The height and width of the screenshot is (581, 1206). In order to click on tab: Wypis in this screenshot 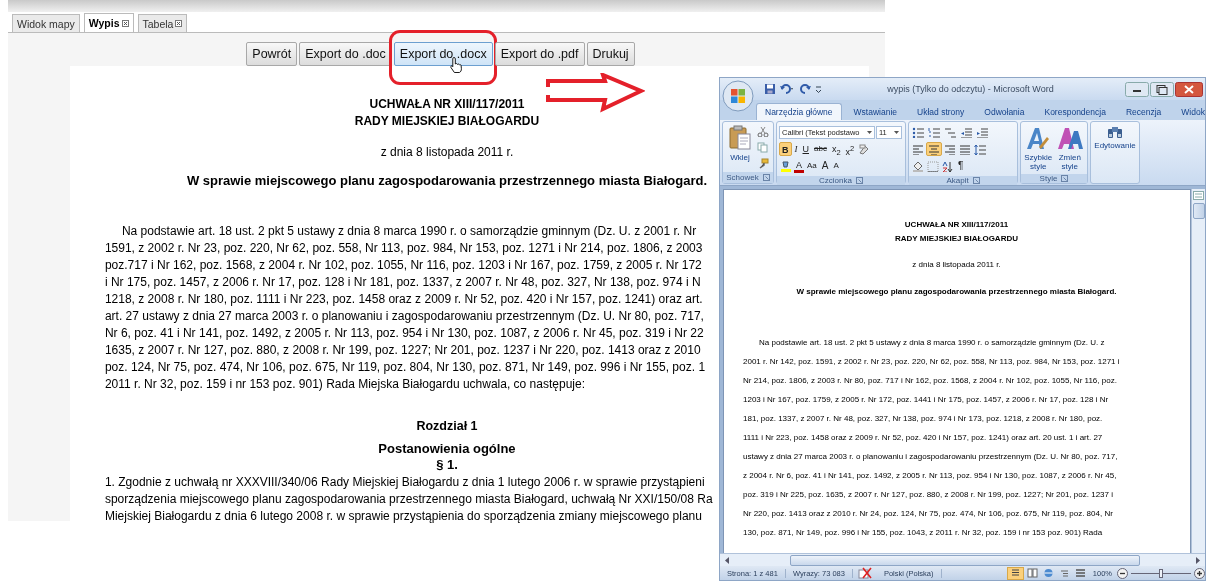, I will do `click(108, 22)`.